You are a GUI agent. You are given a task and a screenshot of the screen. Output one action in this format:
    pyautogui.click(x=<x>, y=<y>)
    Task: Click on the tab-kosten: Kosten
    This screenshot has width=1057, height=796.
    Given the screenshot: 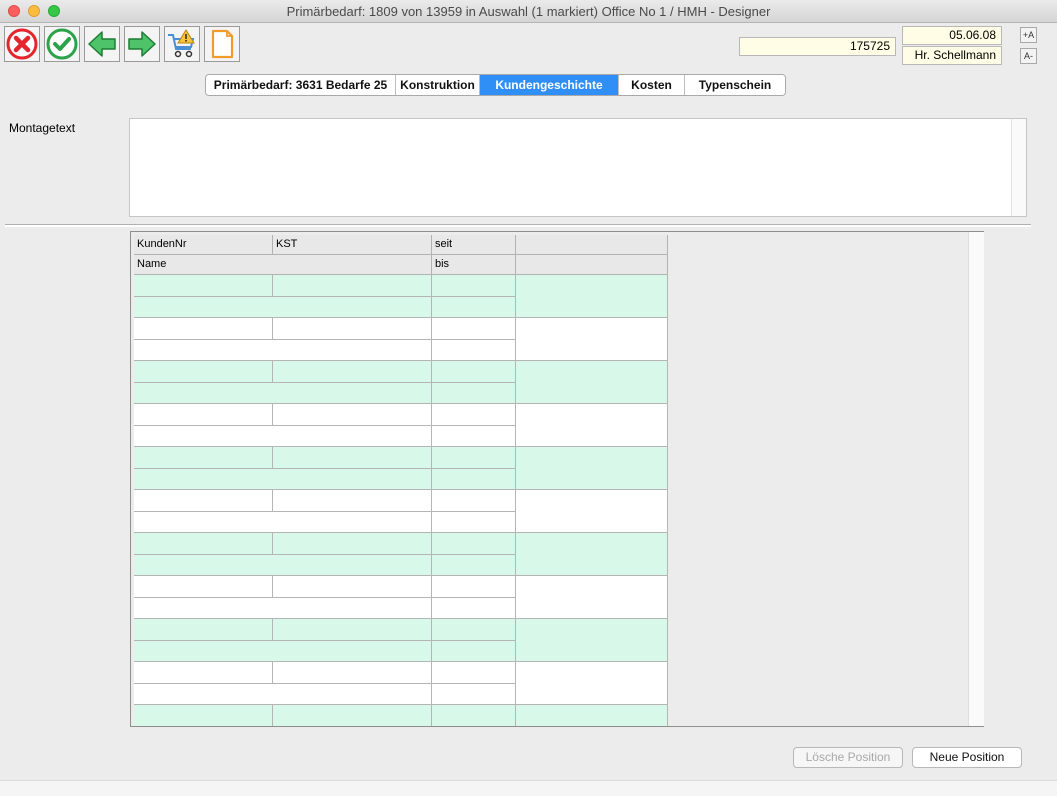 What is the action you would take?
    pyautogui.click(x=652, y=85)
    